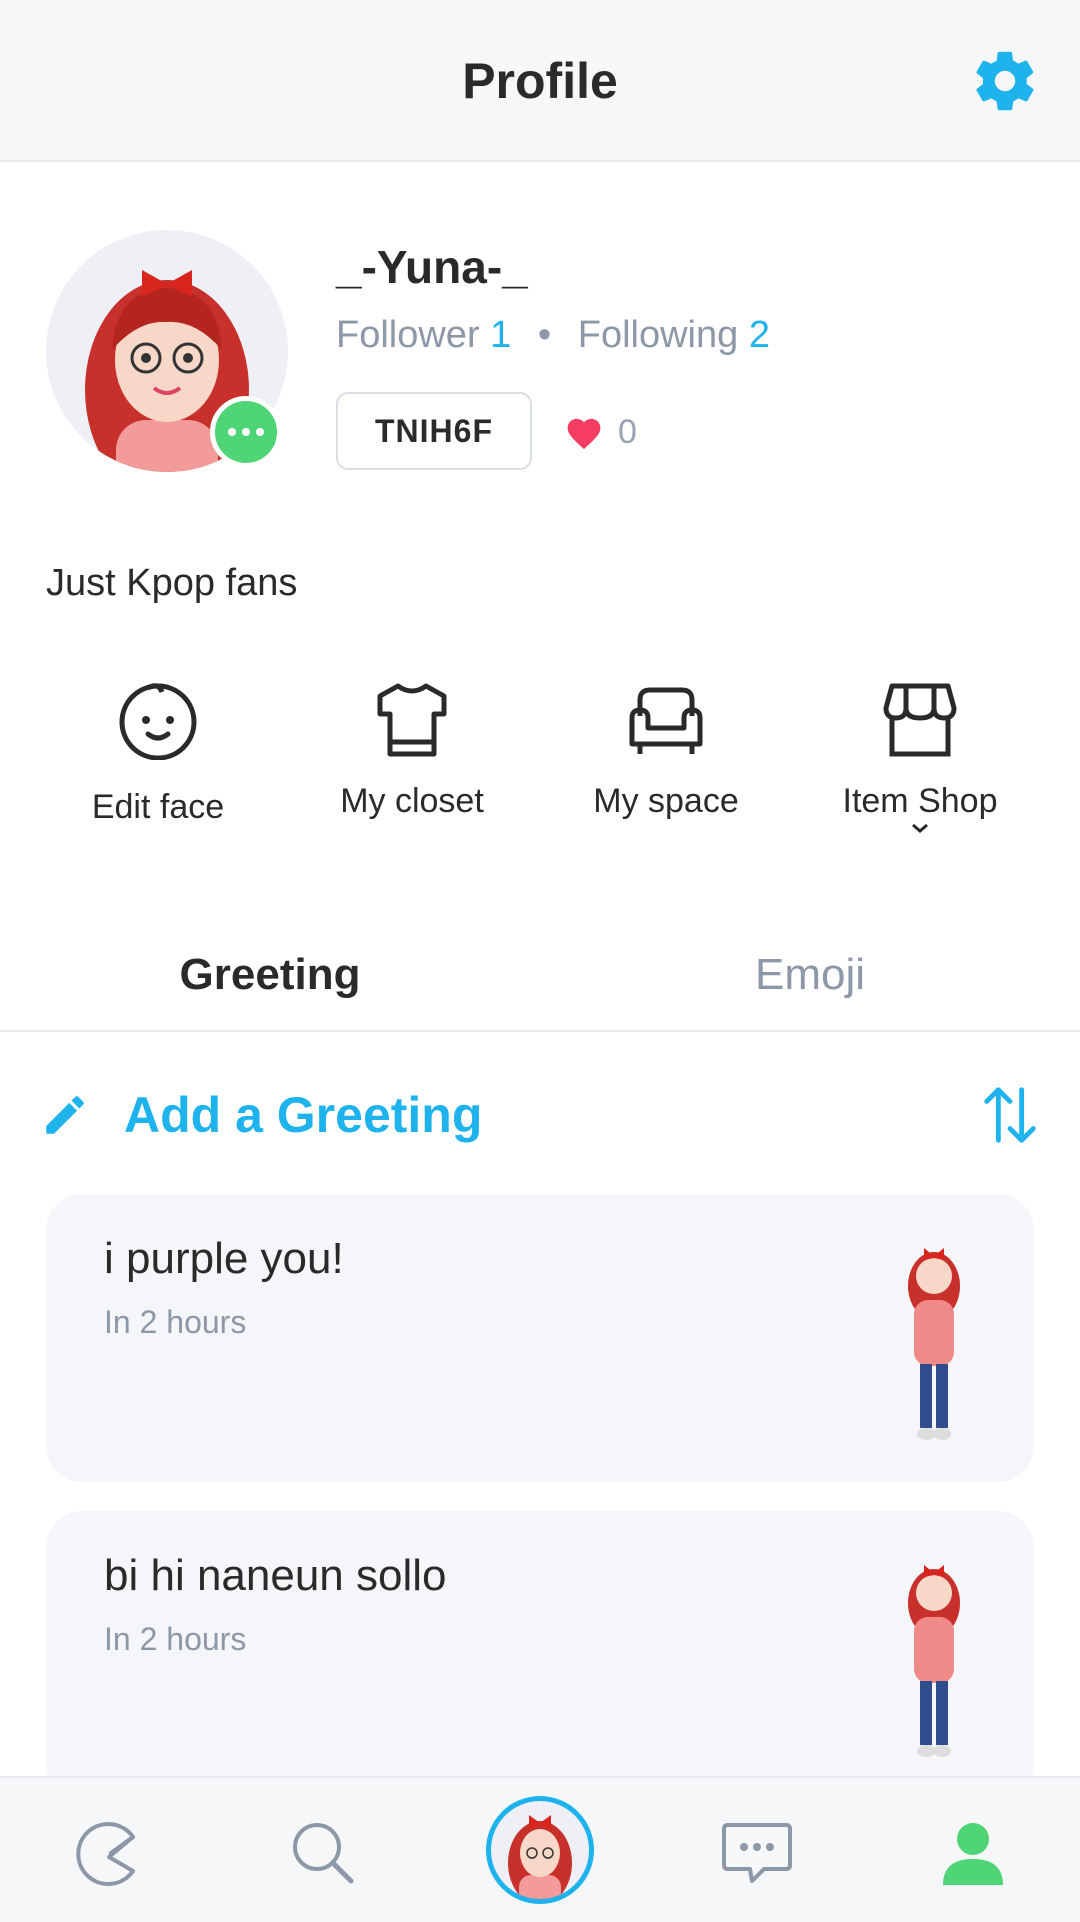  Describe the element at coordinates (540, 1655) in the screenshot. I see `greeting-card: bi hi naneun sollo In 2 hours` at that location.